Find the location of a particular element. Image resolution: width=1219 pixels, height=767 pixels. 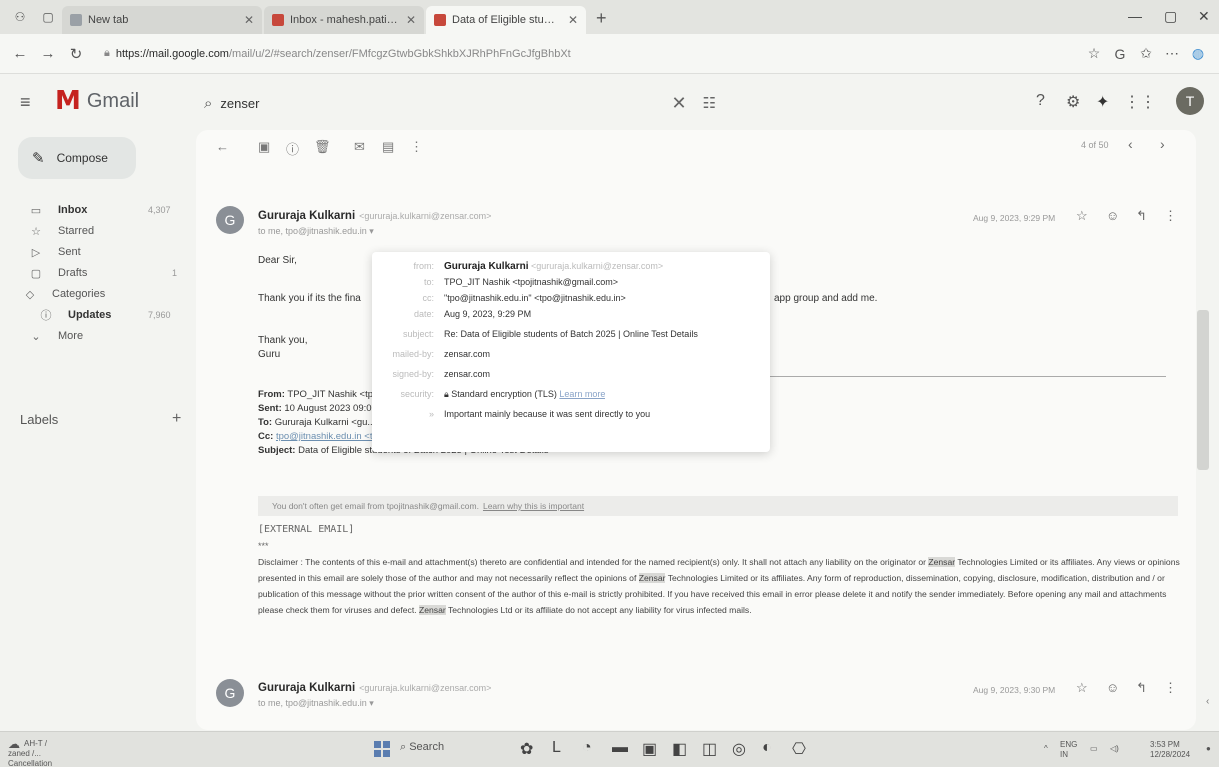

newer-icon: ‹ is located at coordinates (1130, 144).